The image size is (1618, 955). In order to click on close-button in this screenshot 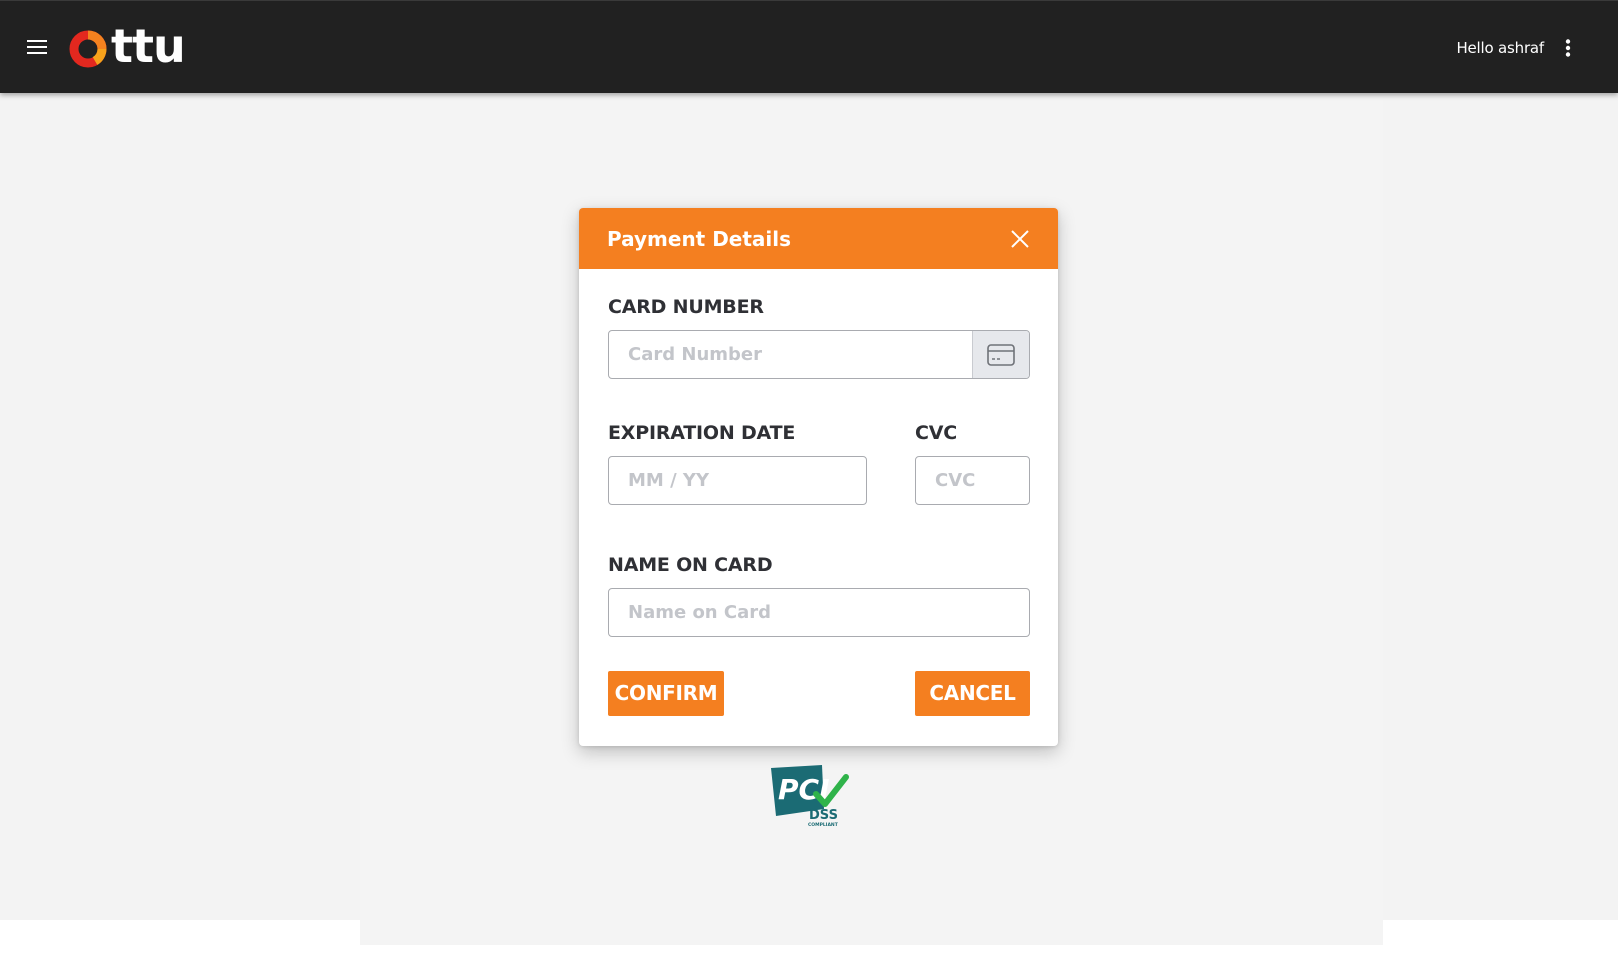, I will do `click(1020, 239)`.